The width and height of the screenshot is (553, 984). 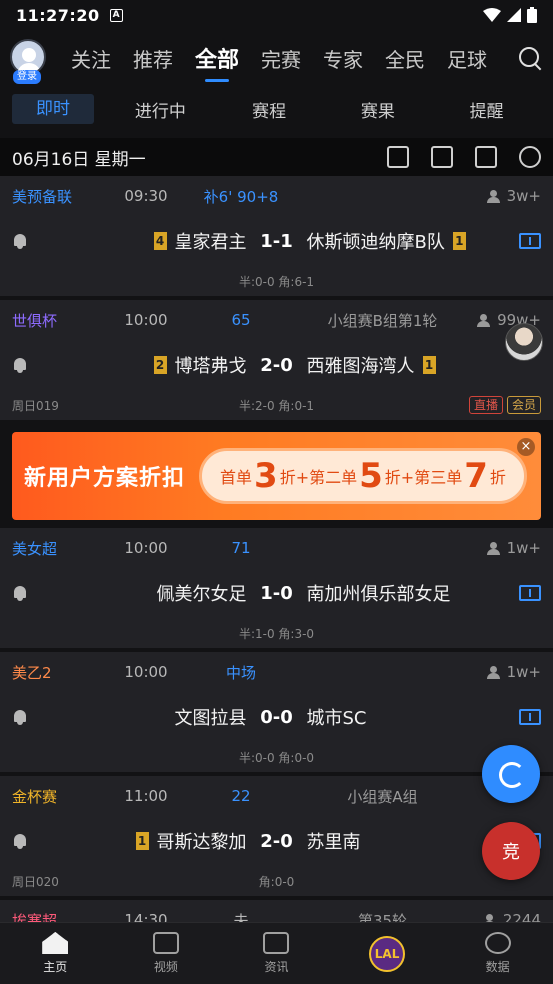 I want to click on home-team: 文图拉县, so click(x=211, y=717).